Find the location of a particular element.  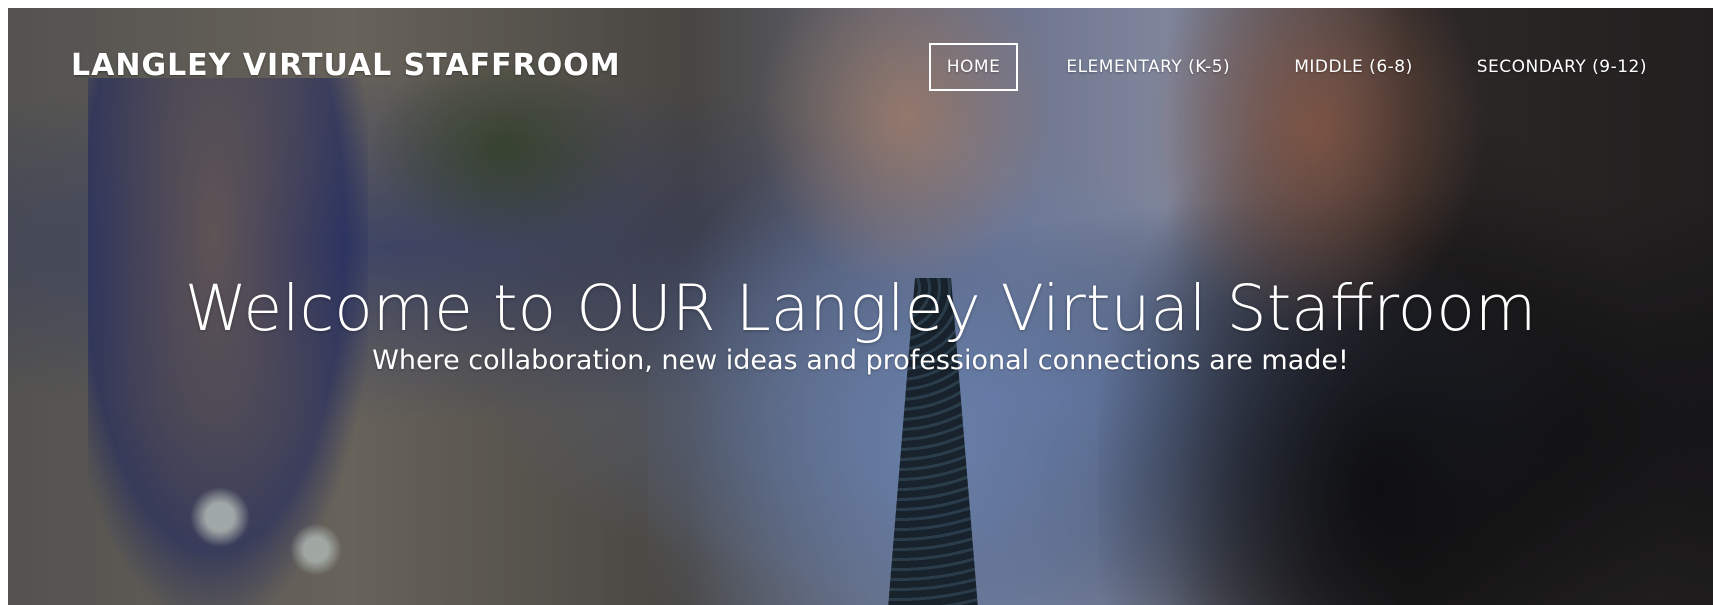

nav-item-home: HOME is located at coordinates (973, 67).